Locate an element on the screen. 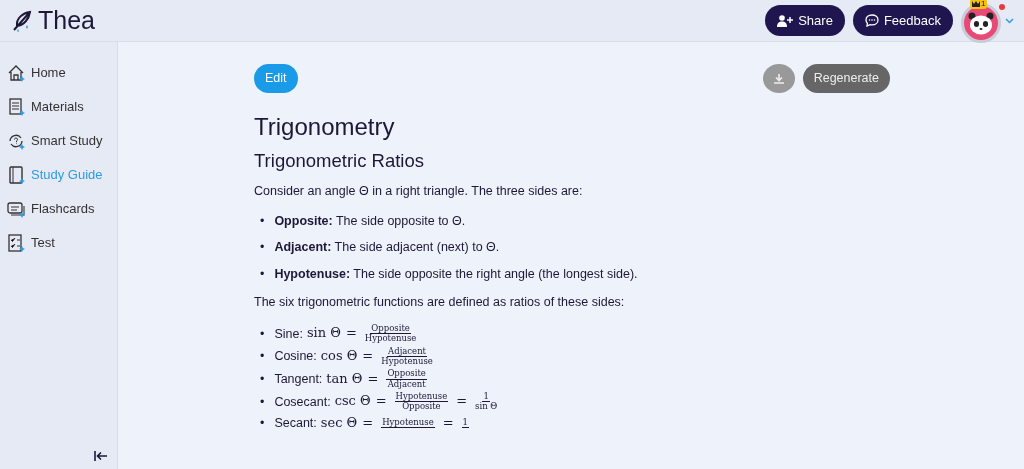 This screenshot has width=1024, height=469. document-icon is located at coordinates (16, 107).